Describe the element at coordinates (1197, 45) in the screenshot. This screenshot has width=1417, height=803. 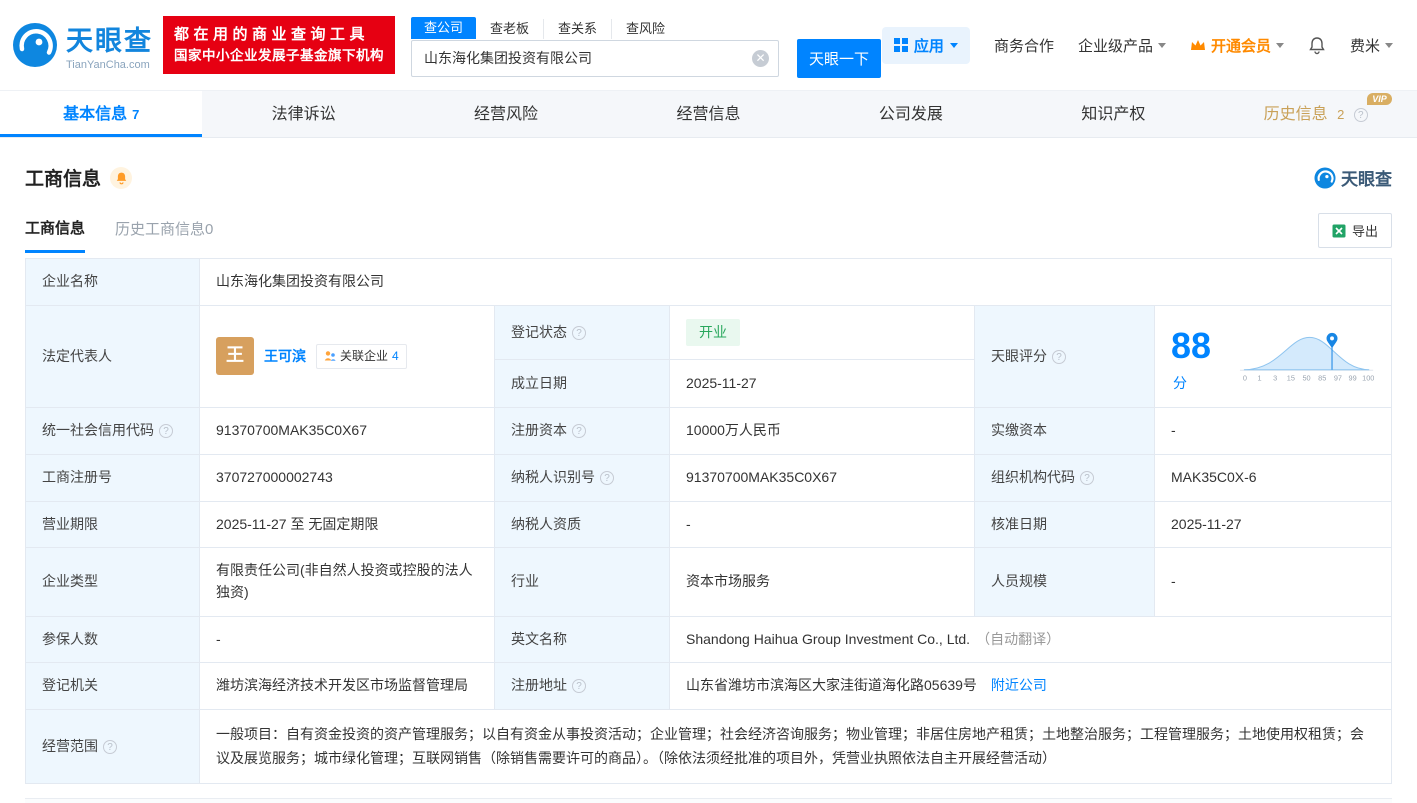
I see `crown-icon` at that location.